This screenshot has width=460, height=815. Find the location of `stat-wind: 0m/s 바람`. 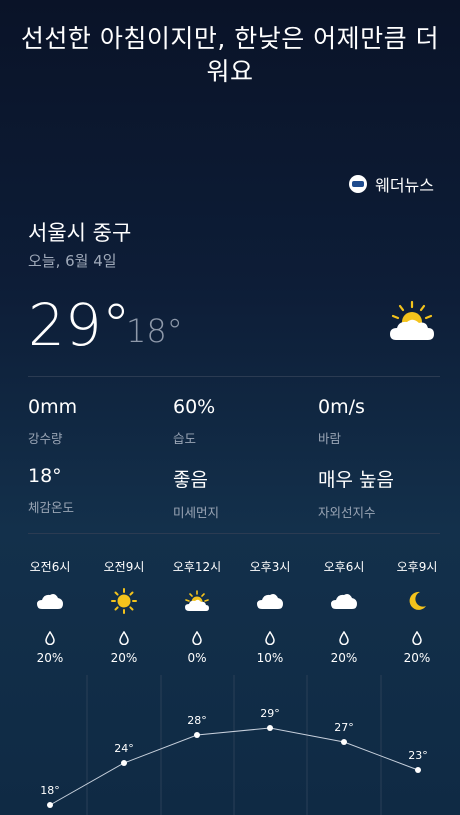

stat-wind: 0m/s 바람 is located at coordinates (341, 421).